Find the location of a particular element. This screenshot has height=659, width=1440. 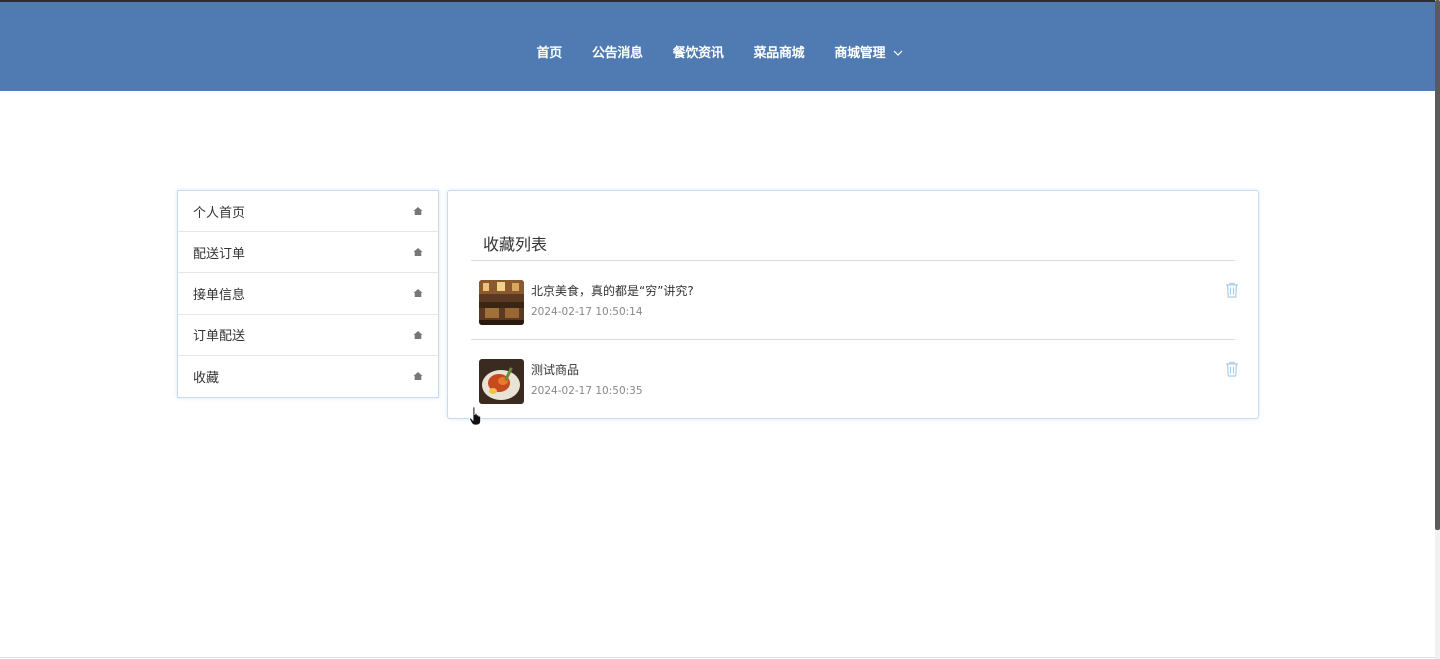

nav-item-announcements: 公告消息 is located at coordinates (617, 51).